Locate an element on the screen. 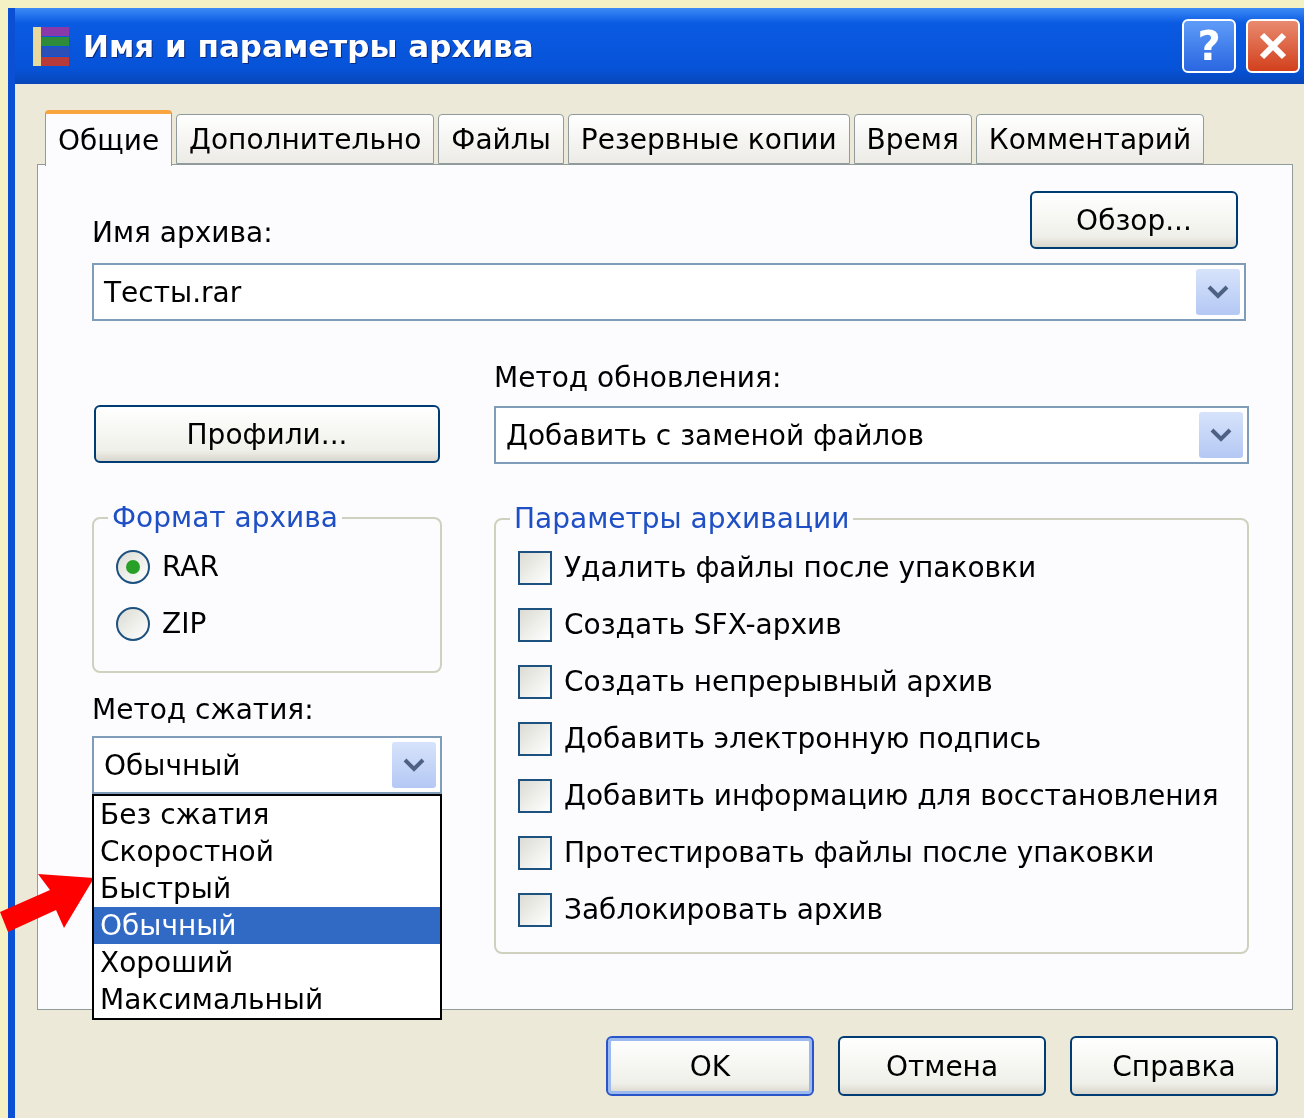 The width and height of the screenshot is (1304, 1118). group-title: Формат архива is located at coordinates (225, 517).